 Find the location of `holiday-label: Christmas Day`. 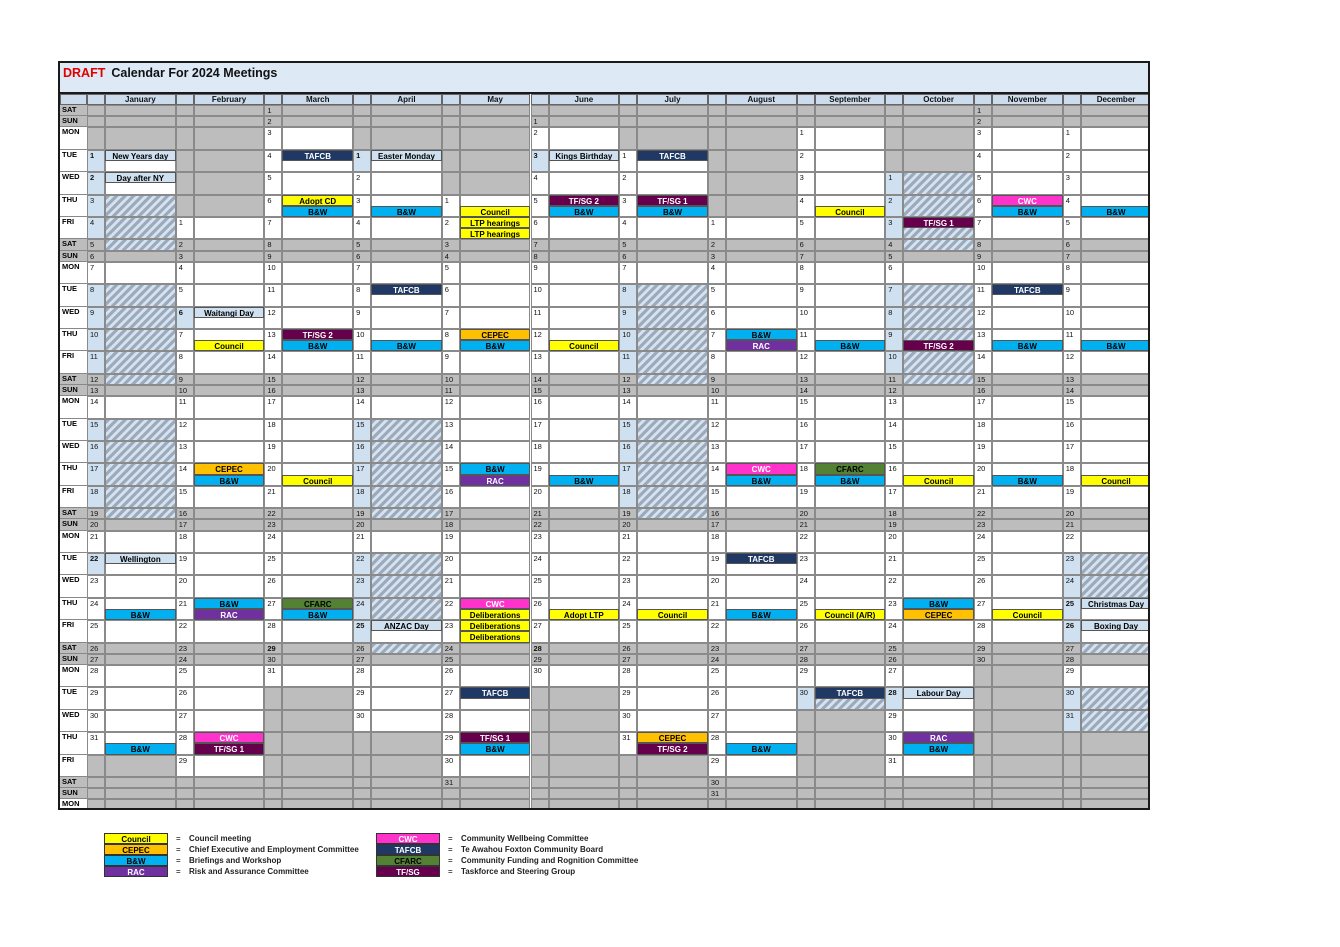

holiday-label: Christmas Day is located at coordinates (1114, 603).